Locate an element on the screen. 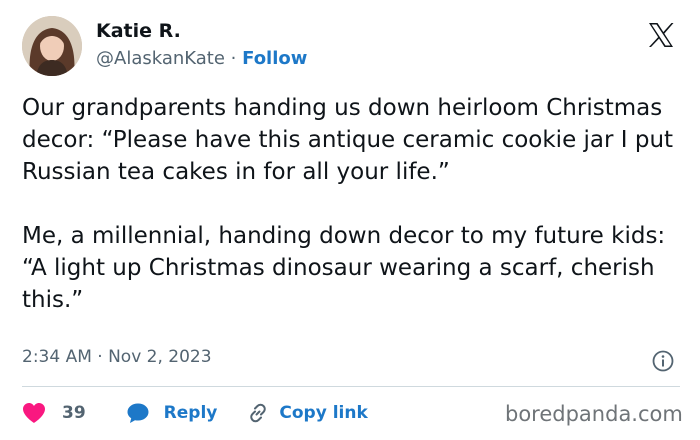  author-name: Katie R. is located at coordinates (138, 31).